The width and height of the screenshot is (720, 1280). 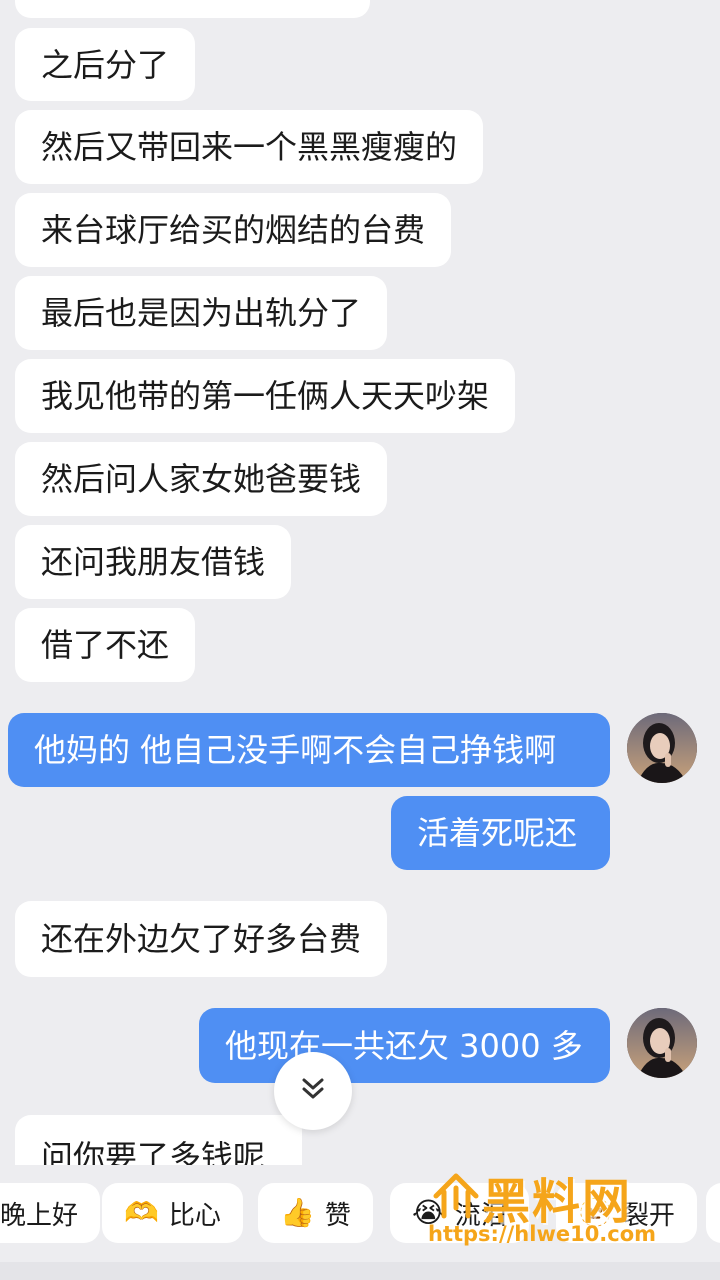 I want to click on chip-label: 晚上好, so click(x=39, y=1215).